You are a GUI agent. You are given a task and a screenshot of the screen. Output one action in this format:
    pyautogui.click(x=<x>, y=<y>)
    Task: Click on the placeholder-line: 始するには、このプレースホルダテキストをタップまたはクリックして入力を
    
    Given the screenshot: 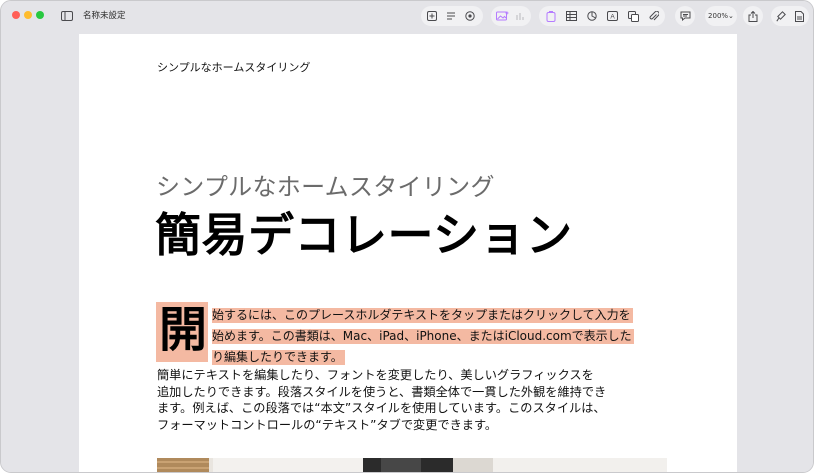 What is the action you would take?
    pyautogui.click(x=422, y=315)
    